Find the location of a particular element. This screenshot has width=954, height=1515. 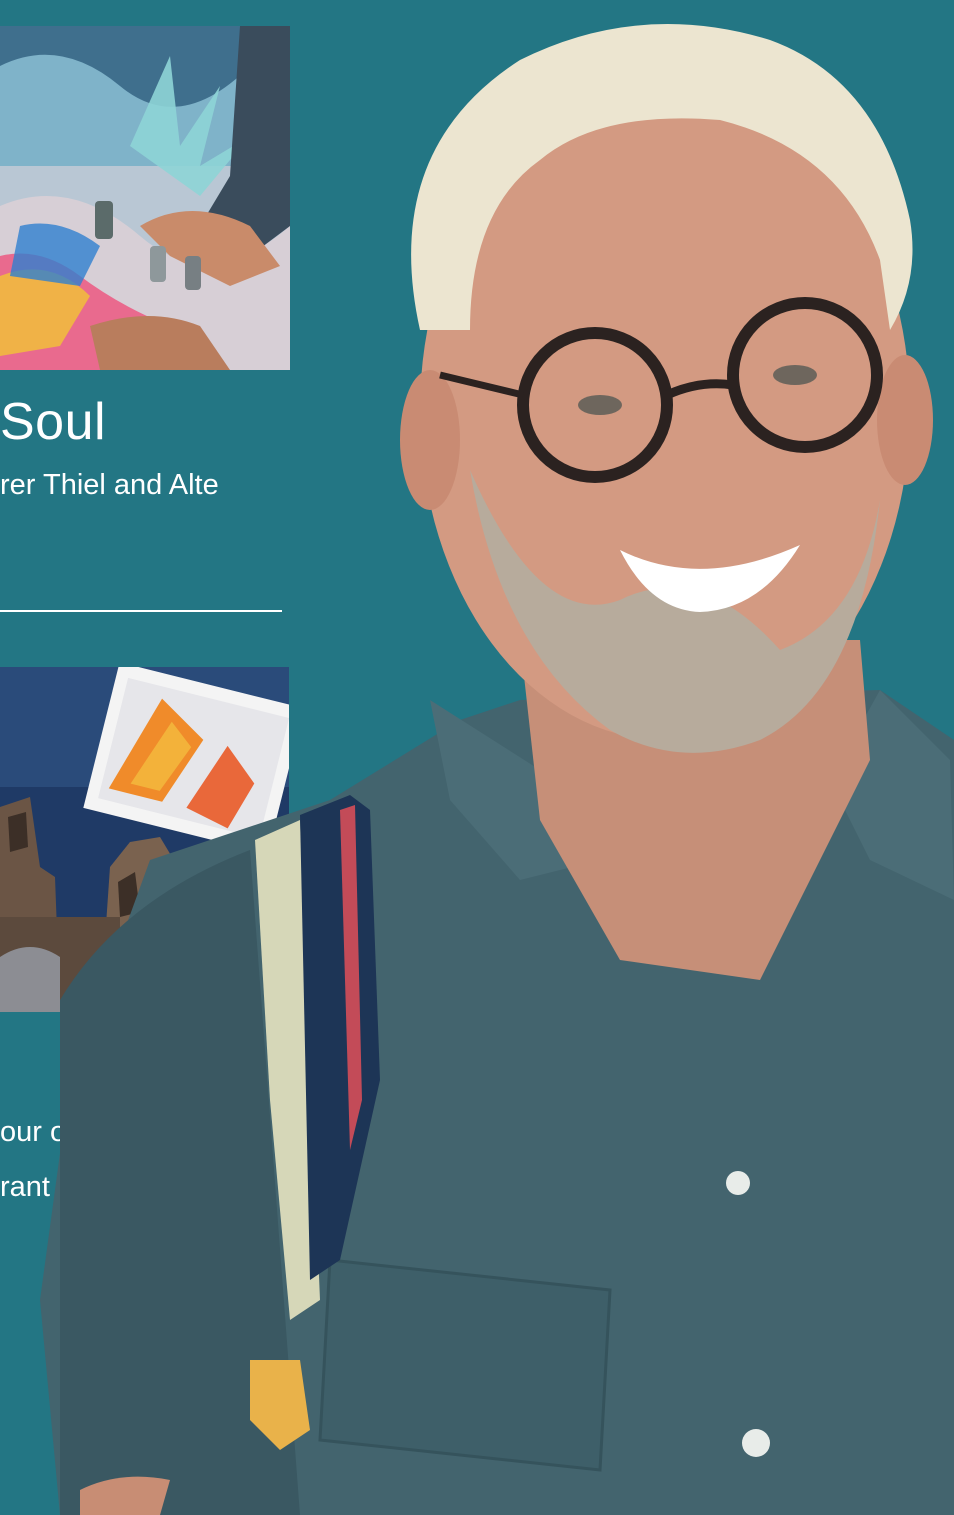

feature-text-line-1: our own postcards is located at coordinates (118, 1132).